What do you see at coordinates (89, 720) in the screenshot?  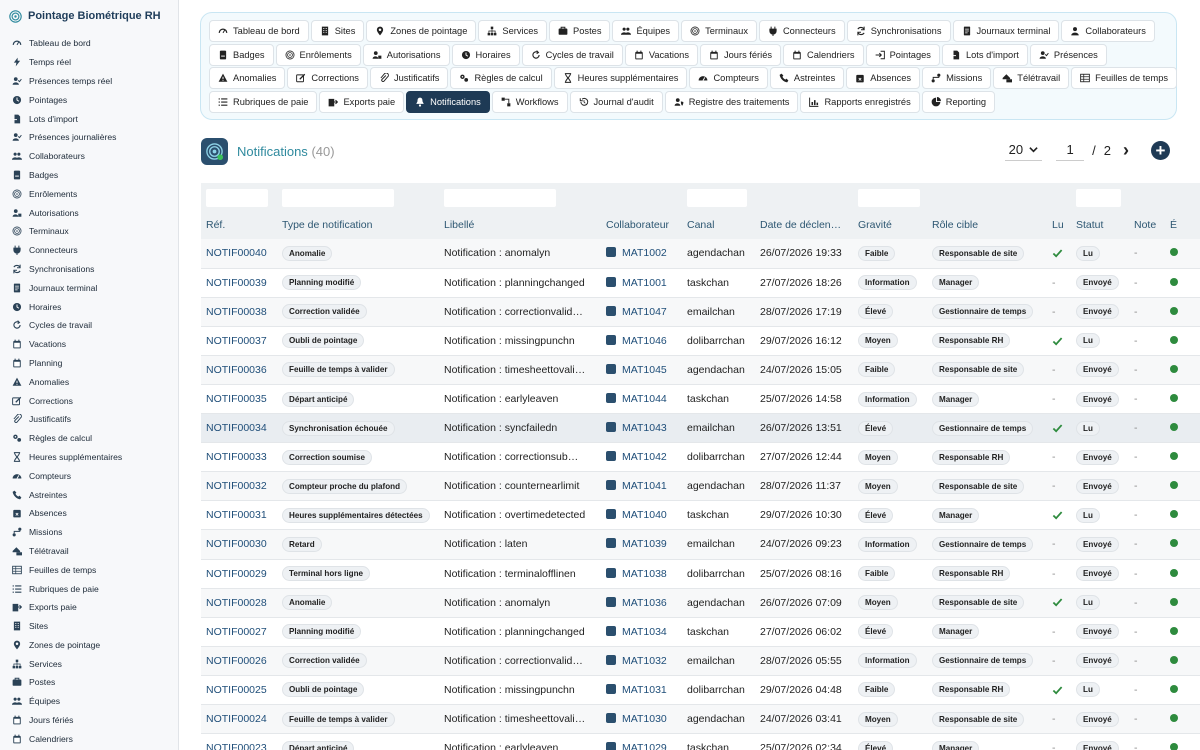 I see `sidebar-item-jours-feries: Jours fériés` at bounding box center [89, 720].